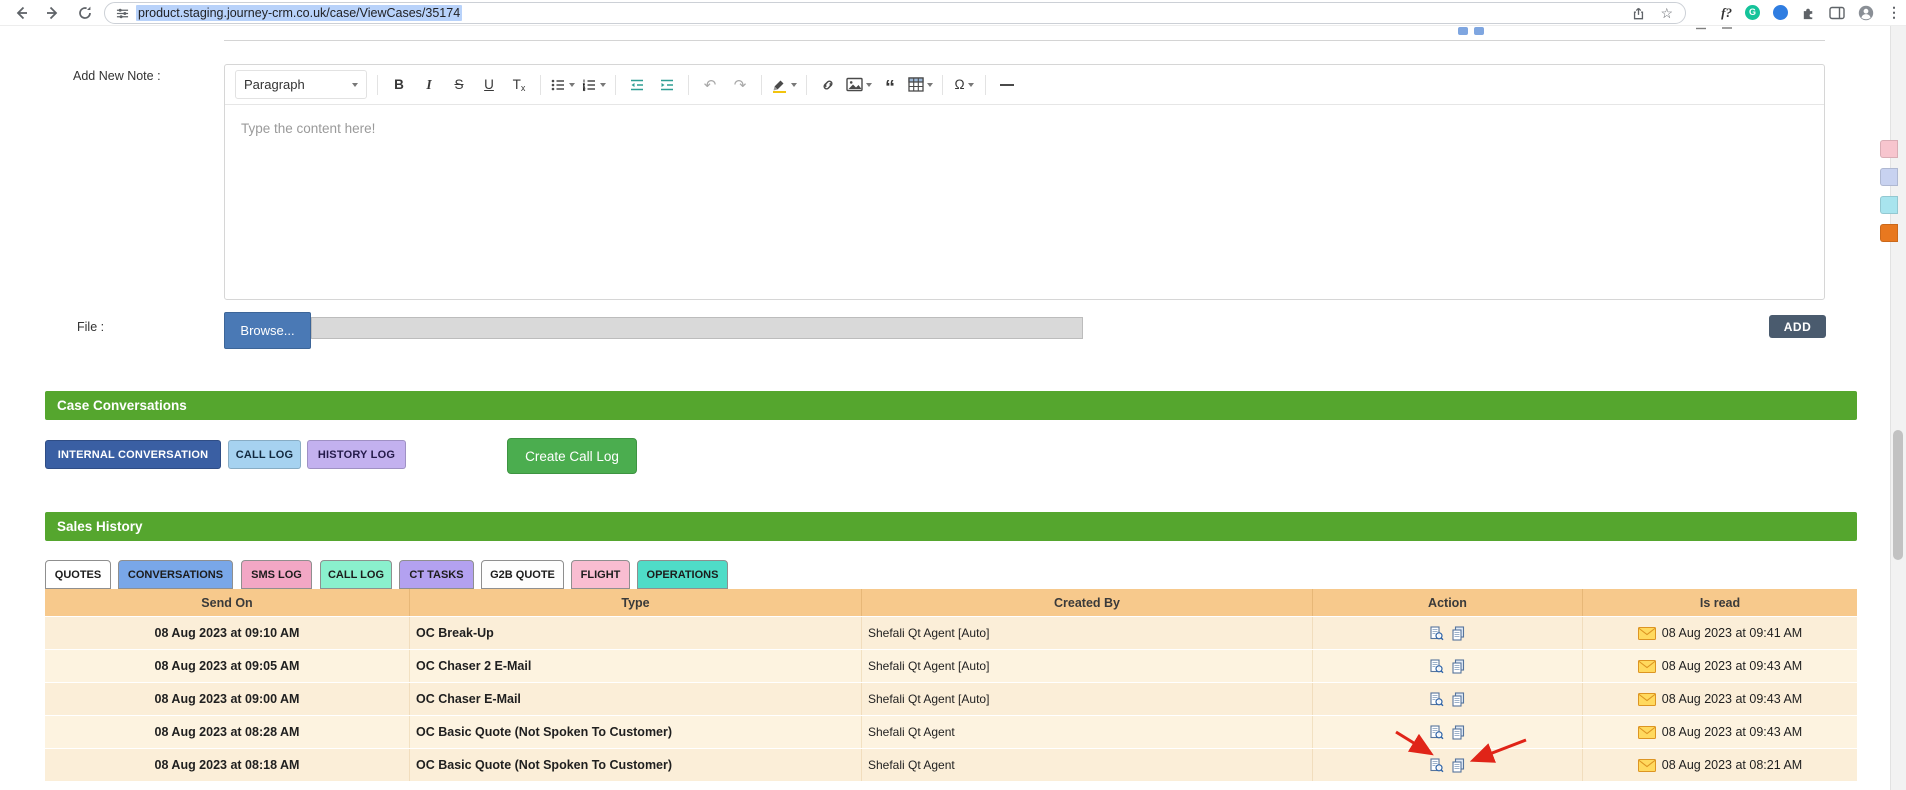 This screenshot has height=790, width=1906. Describe the element at coordinates (1087, 602) in the screenshot. I see `col-header-created-by: Created By` at that location.